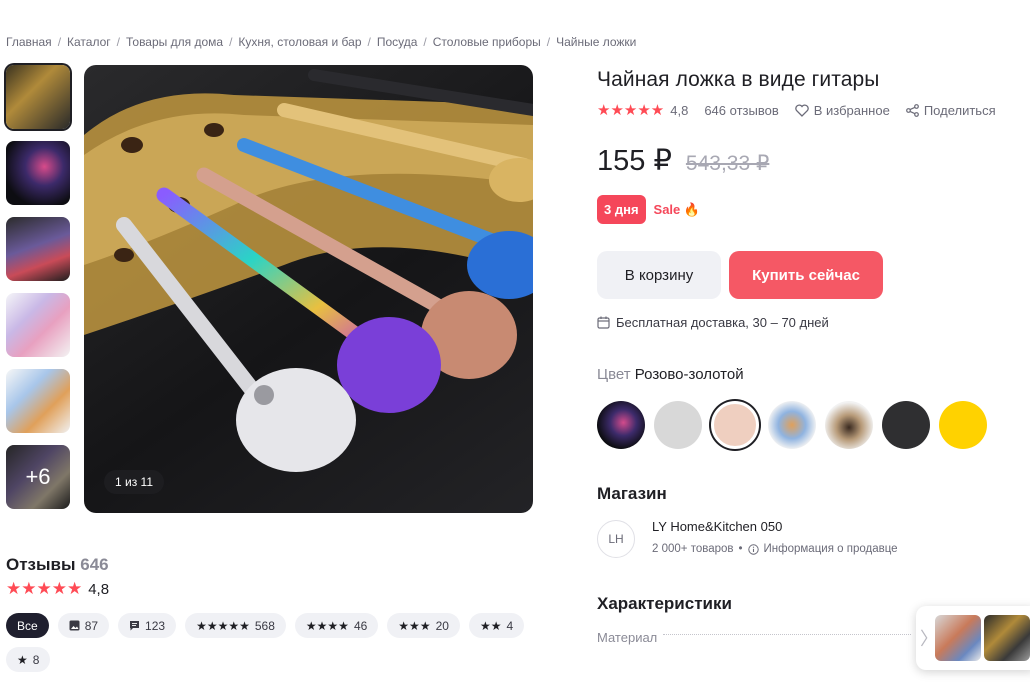 Image resolution: width=1030 pixels, height=683 pixels. I want to click on color-swatches, so click(792, 425).